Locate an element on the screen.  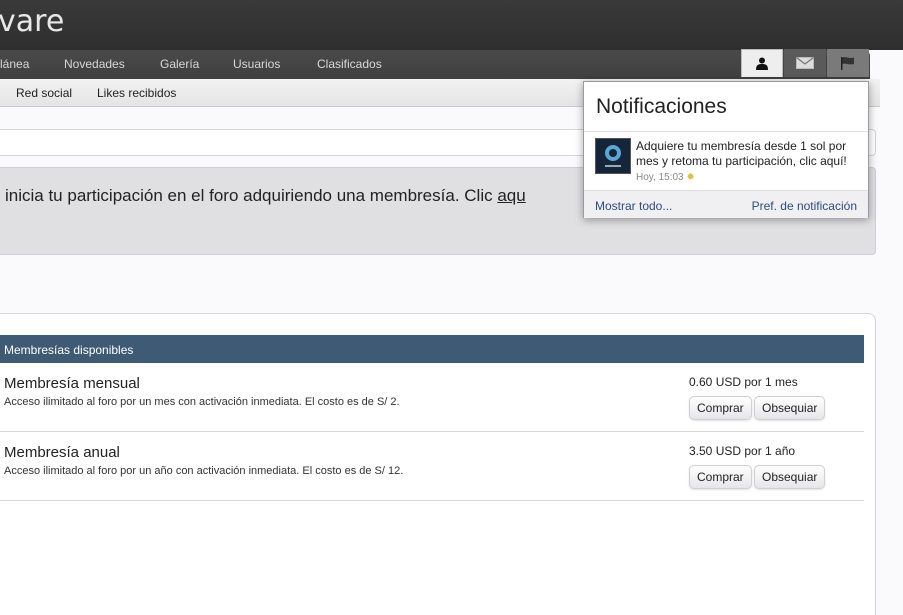
site-header: vare is located at coordinates (451, 25).